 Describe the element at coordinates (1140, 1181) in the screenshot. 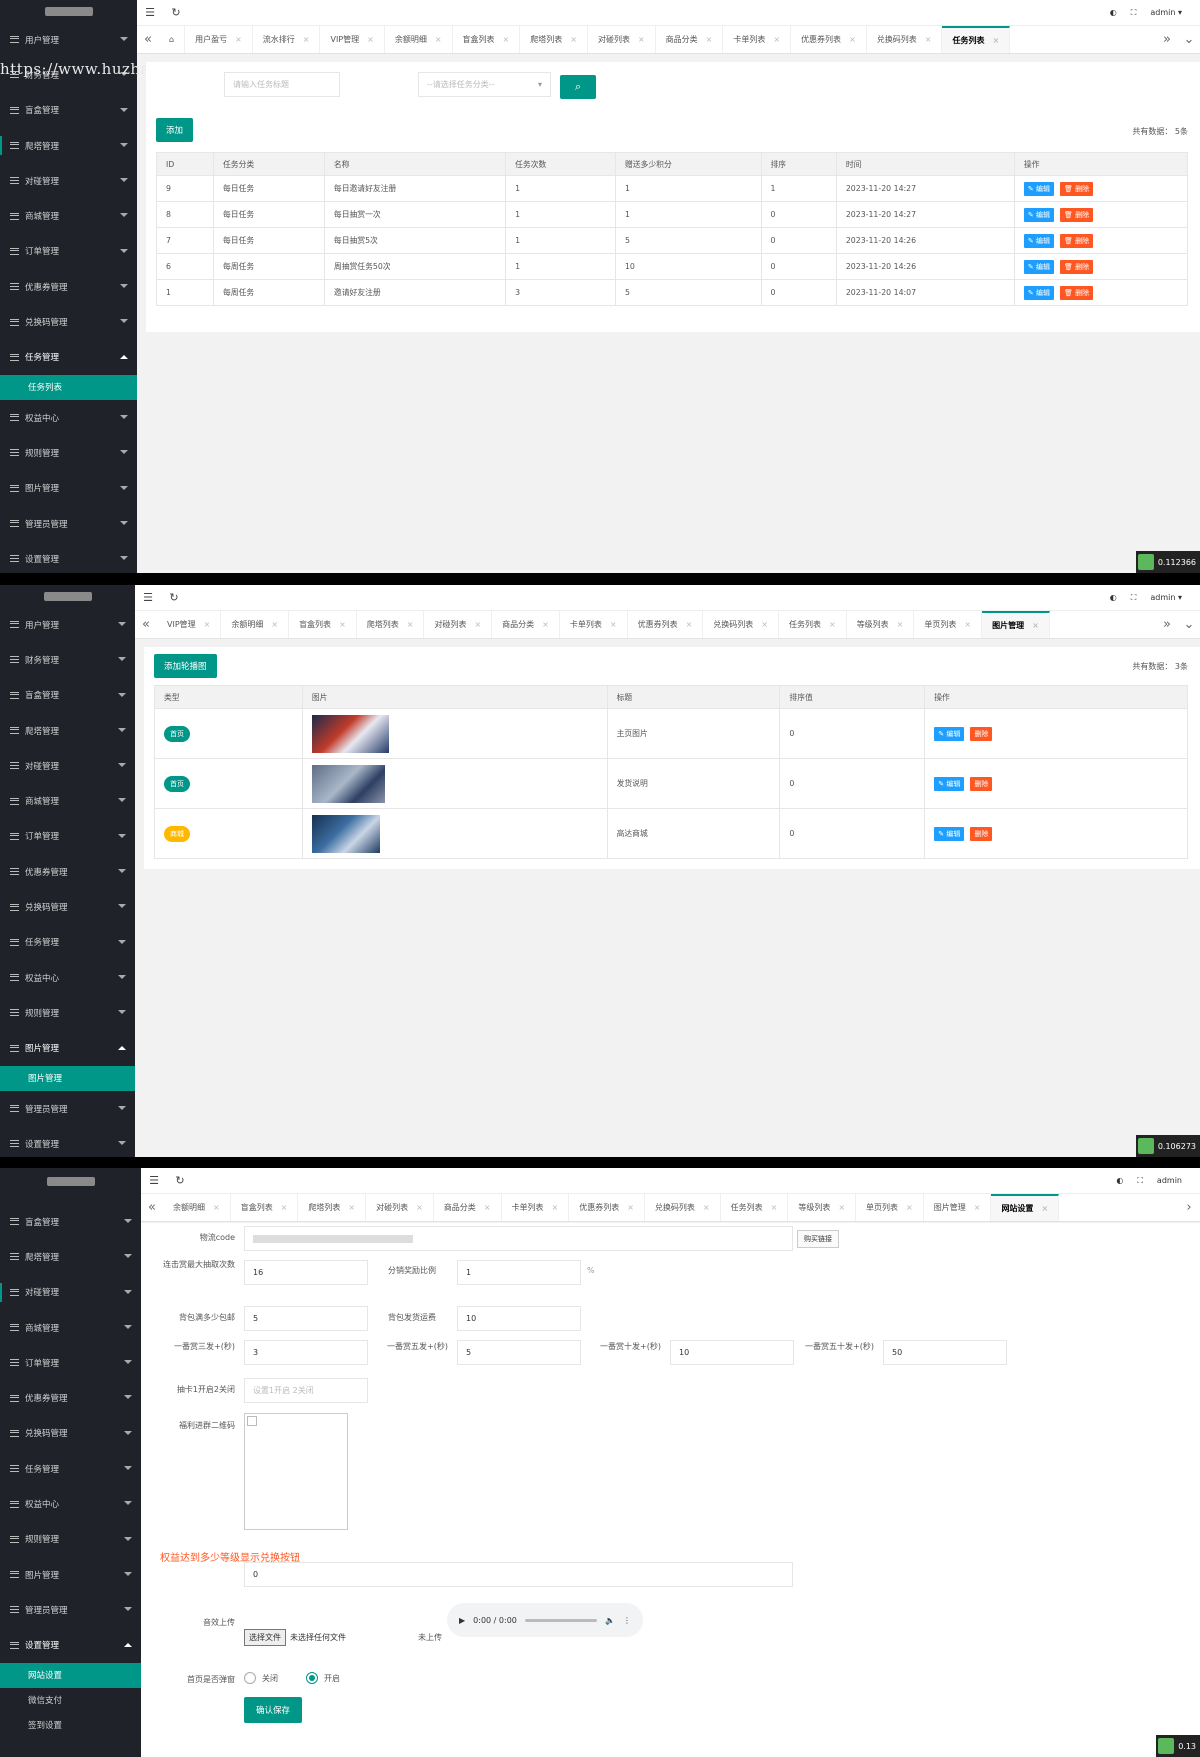

I see `fullscreen-icon: ⛶` at that location.